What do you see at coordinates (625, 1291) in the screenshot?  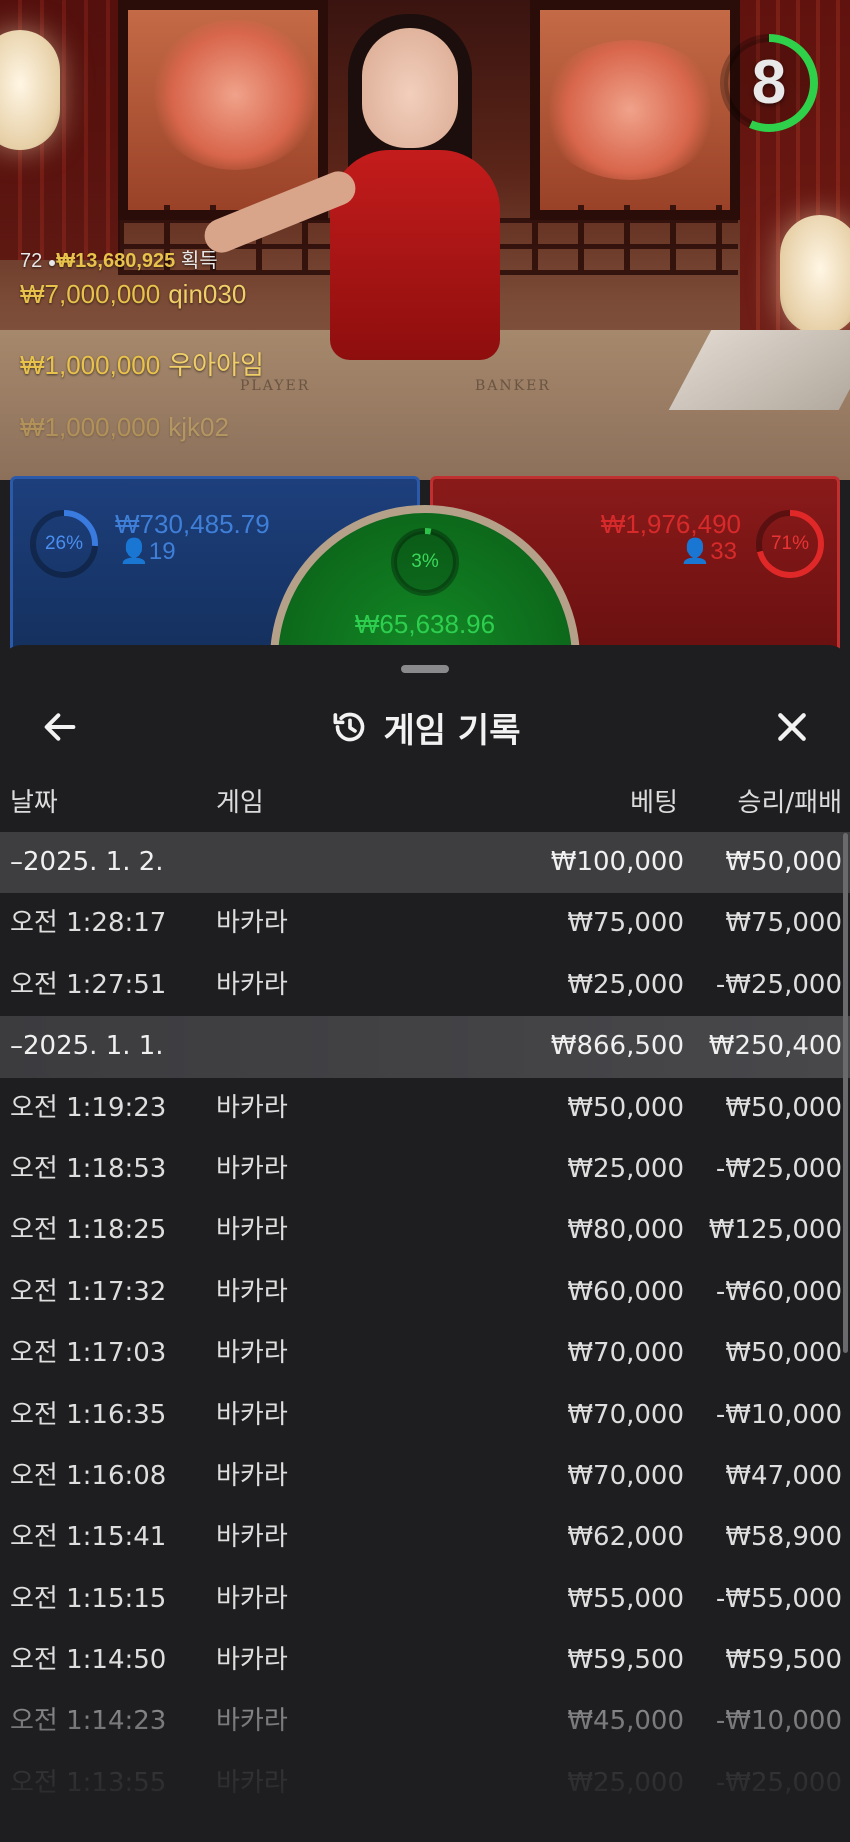 I see `history-bet-cell: ₩60,000` at bounding box center [625, 1291].